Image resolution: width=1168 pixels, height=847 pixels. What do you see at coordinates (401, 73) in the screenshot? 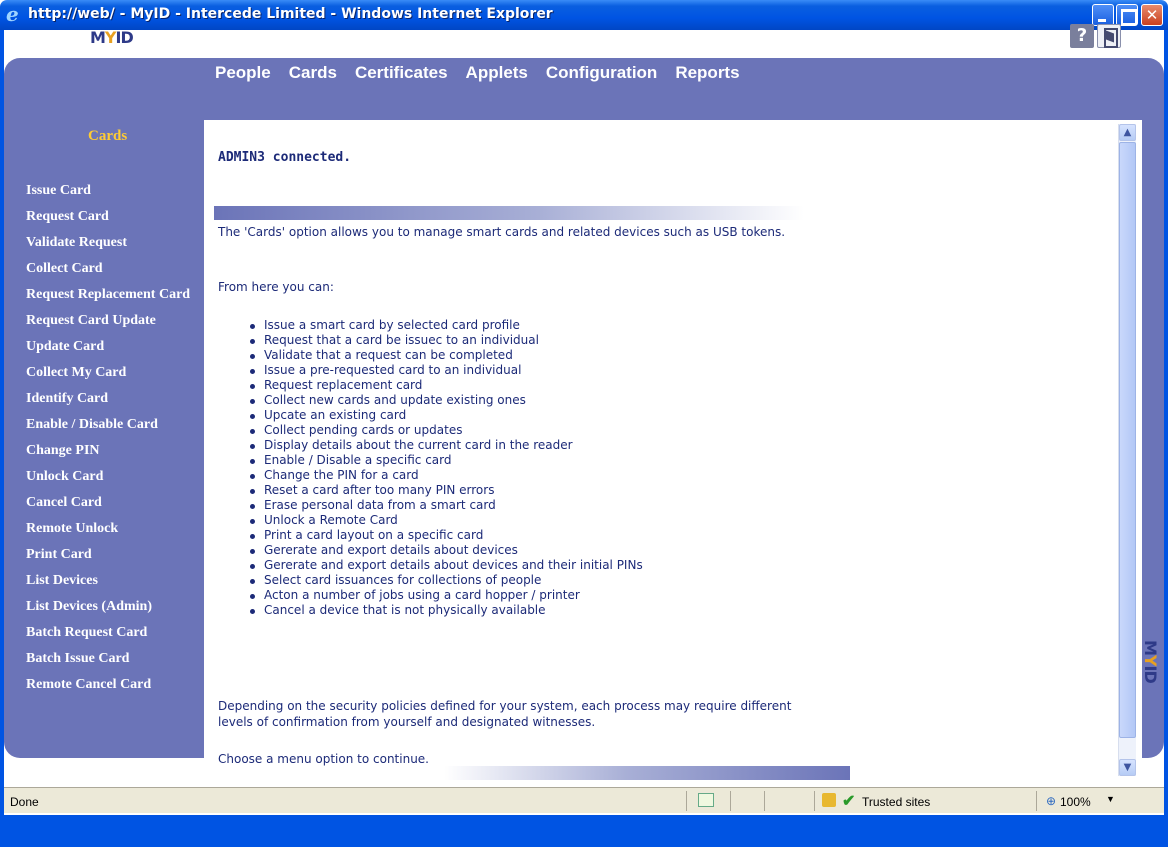
I see `nav-certificates: Certificates` at bounding box center [401, 73].